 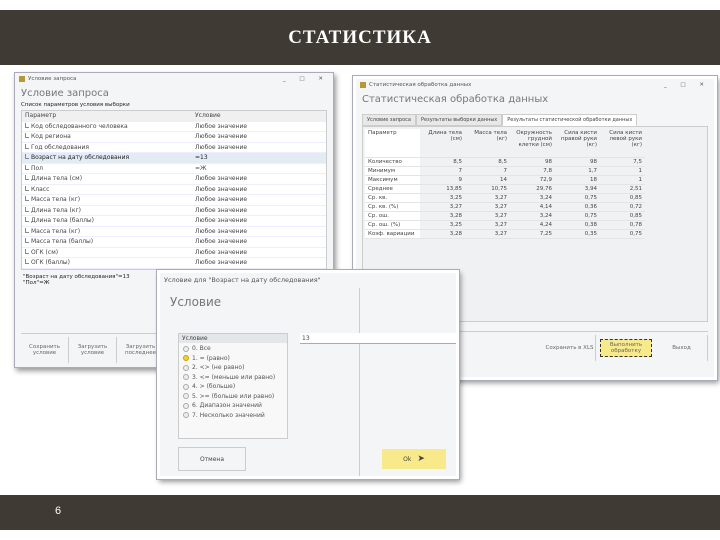 I want to click on param-name: Длина тела (кг), so click(x=110, y=210).